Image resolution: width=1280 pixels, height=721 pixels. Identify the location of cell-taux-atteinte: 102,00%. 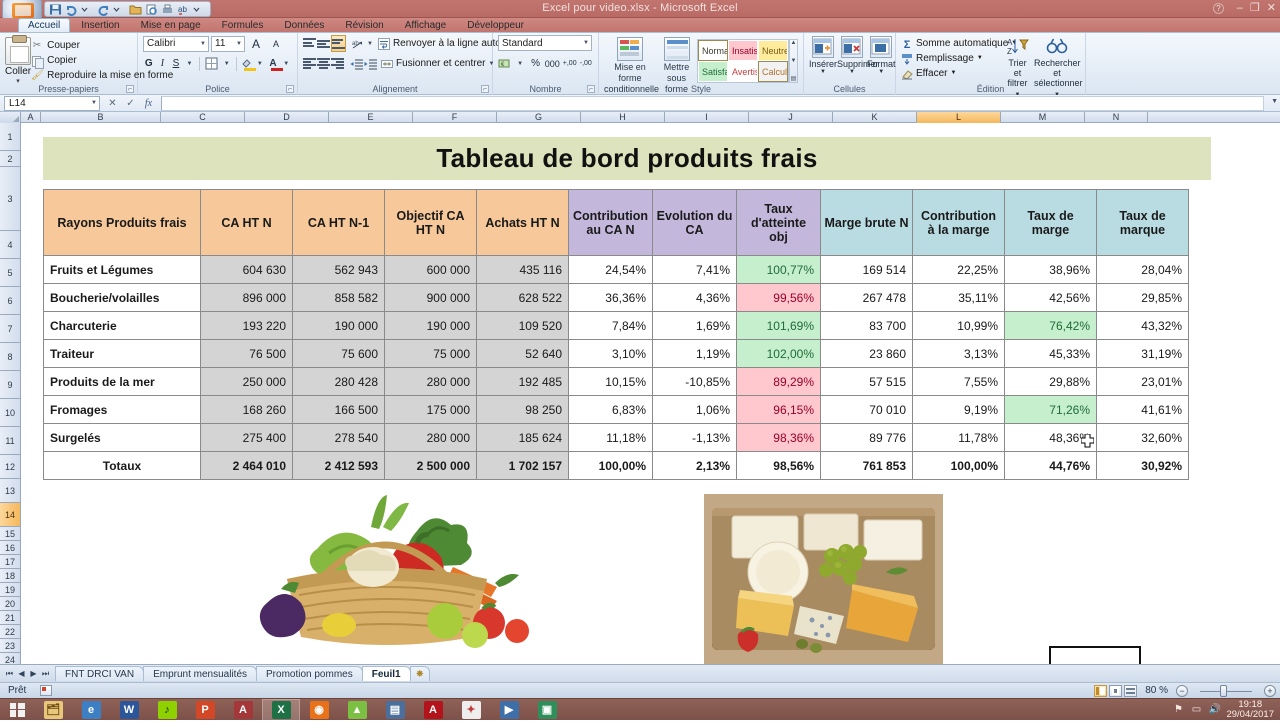
(778, 353).